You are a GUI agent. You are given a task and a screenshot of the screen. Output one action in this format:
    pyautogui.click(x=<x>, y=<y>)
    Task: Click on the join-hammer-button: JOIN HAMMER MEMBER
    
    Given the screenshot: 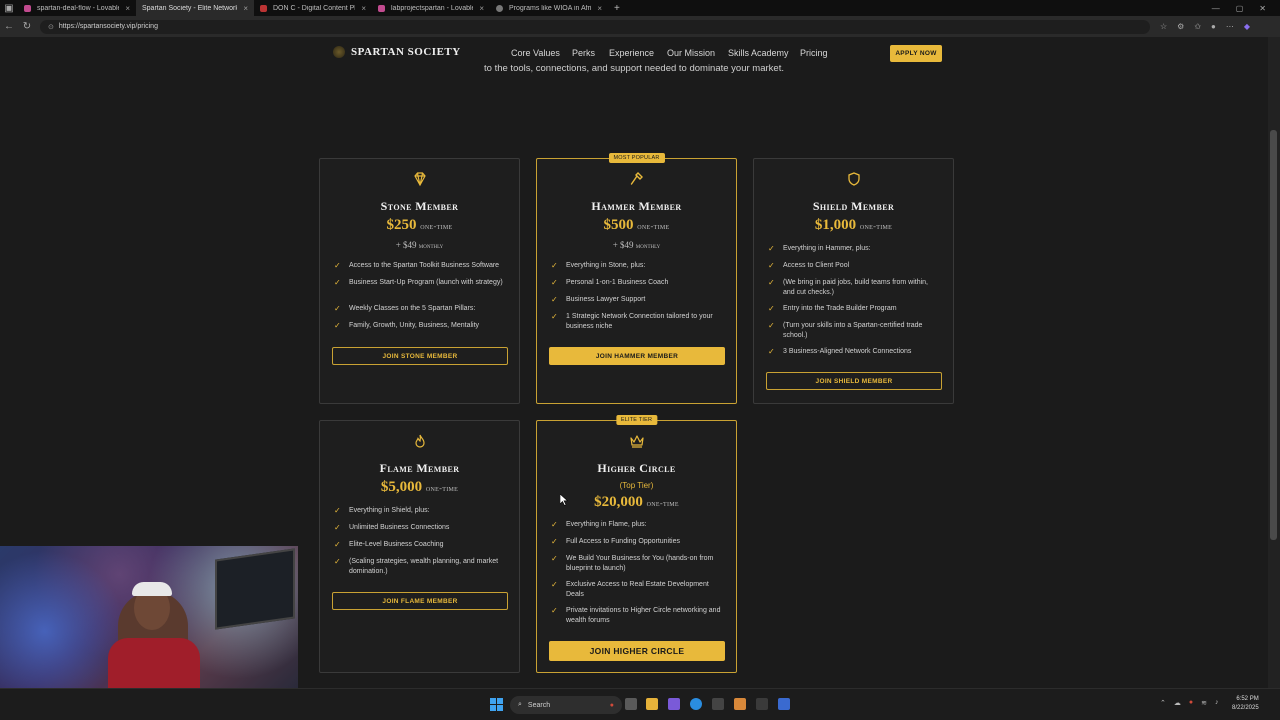 What is the action you would take?
    pyautogui.click(x=637, y=356)
    